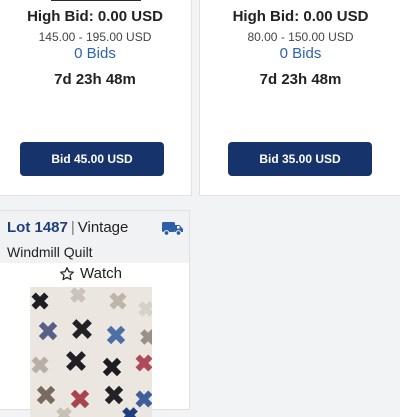  I want to click on quilt-photo, so click(91, 352).